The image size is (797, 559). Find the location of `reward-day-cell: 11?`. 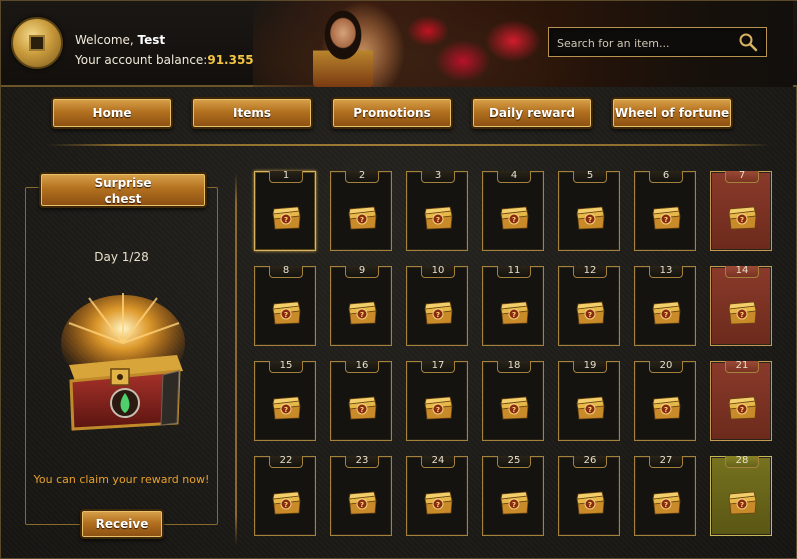

reward-day-cell: 11? is located at coordinates (513, 306).